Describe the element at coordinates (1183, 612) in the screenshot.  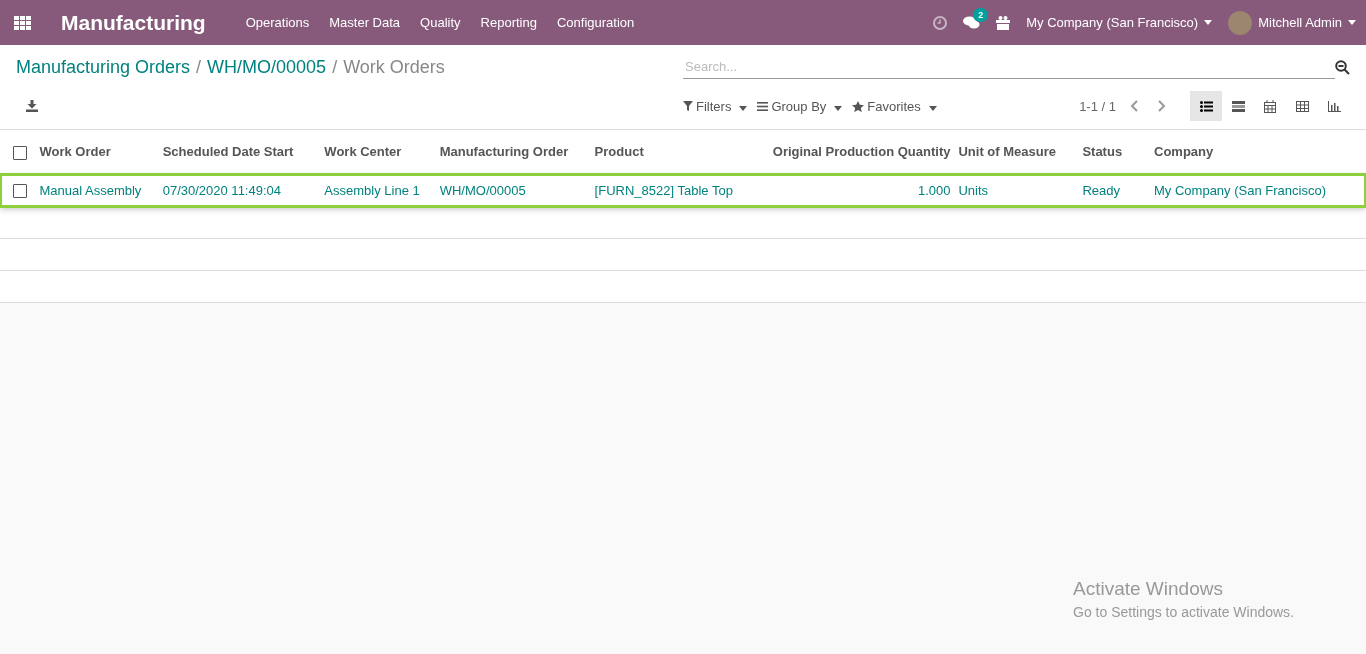
I see `activation-message: Go to Settings to activate Windows.` at that location.